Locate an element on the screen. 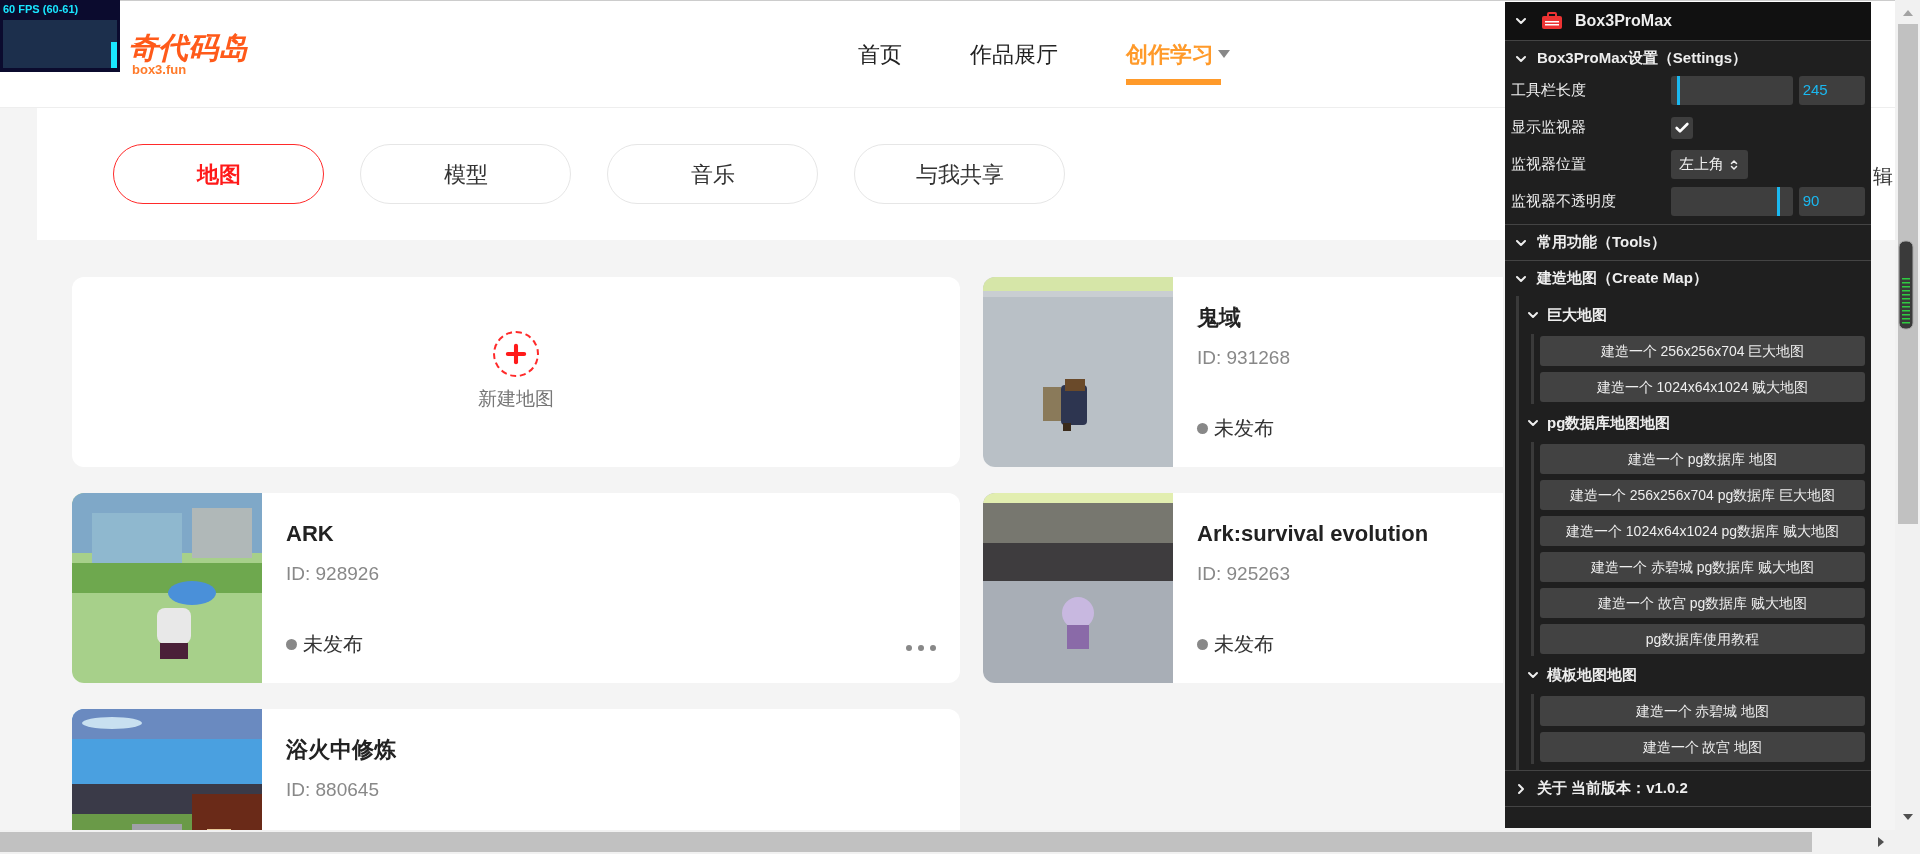 The image size is (1920, 854). section-header: 常用功能（Tools） is located at coordinates (1688, 242).